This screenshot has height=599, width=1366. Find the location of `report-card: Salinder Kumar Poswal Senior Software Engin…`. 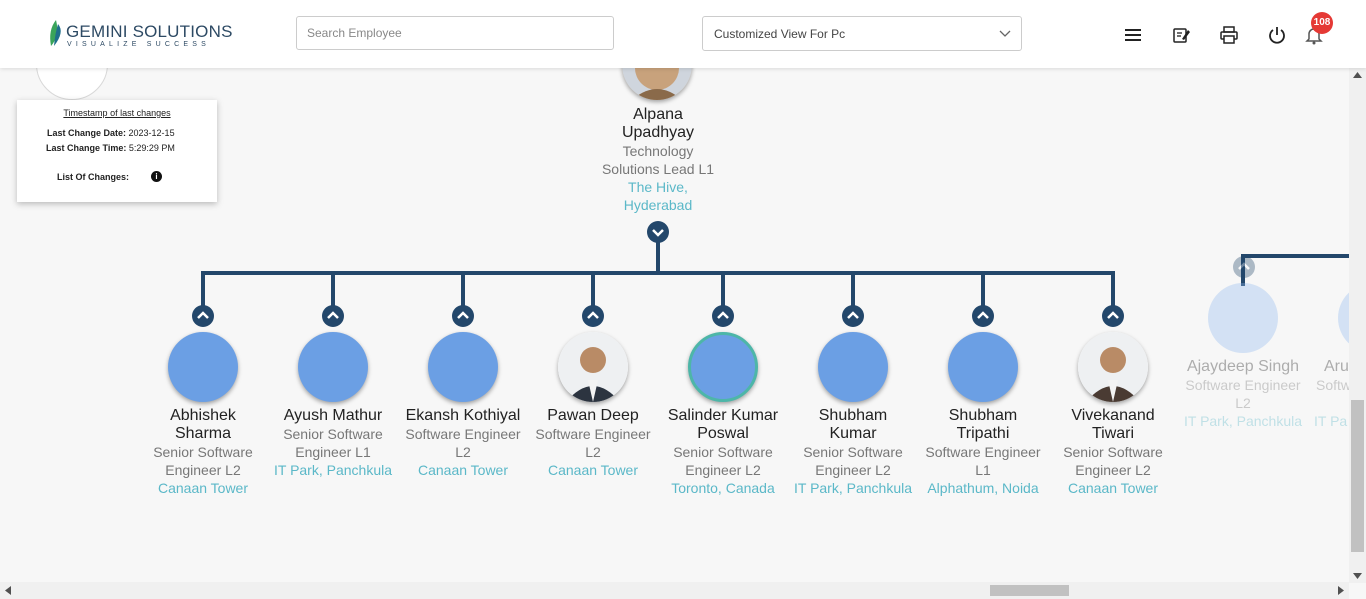

report-card: Salinder Kumar Poswal Senior Software Engin… is located at coordinates (723, 452).